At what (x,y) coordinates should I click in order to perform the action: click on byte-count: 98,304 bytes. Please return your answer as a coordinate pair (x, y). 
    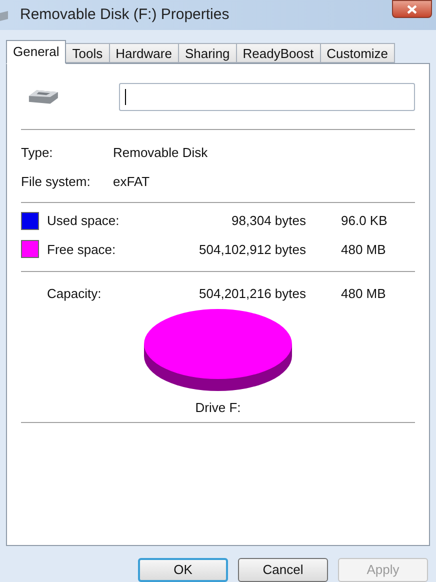
    Looking at the image, I should click on (268, 221).